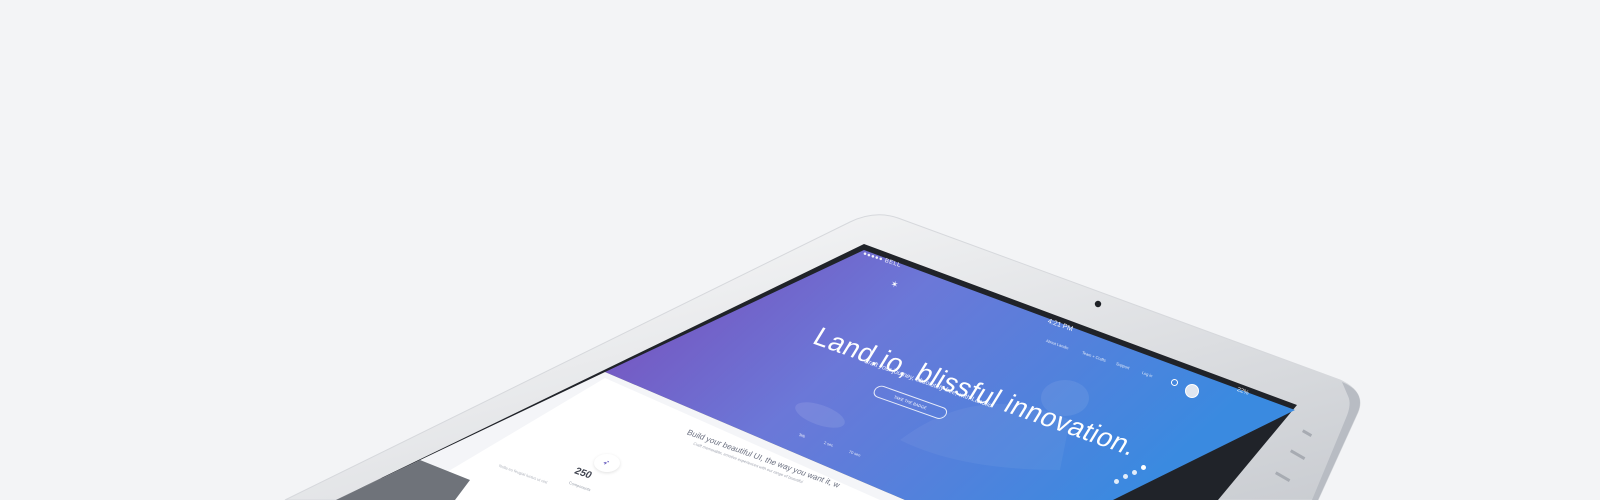 The height and width of the screenshot is (500, 1600). I want to click on camera-lens, so click(1098, 304).